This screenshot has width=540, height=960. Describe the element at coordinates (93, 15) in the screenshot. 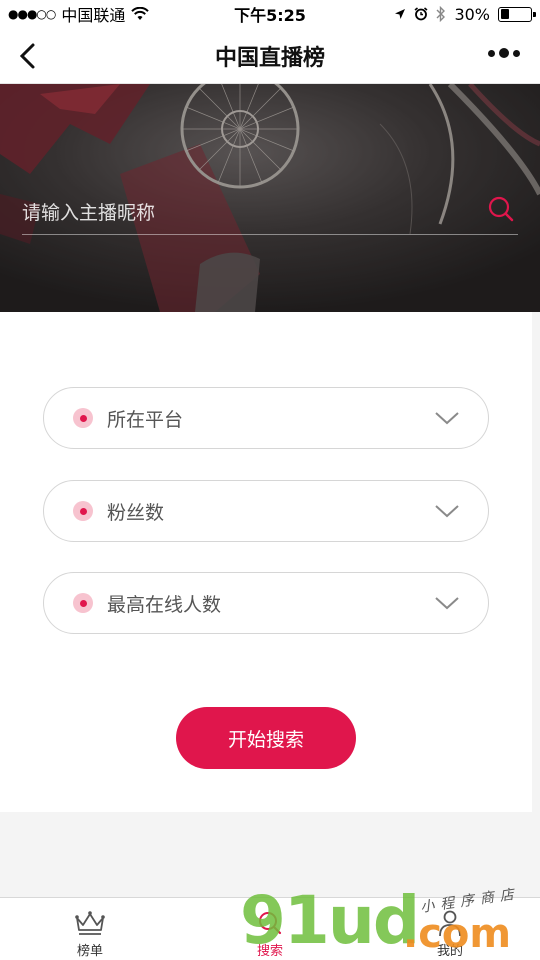

I see `carrier-name: 中国联通` at that location.